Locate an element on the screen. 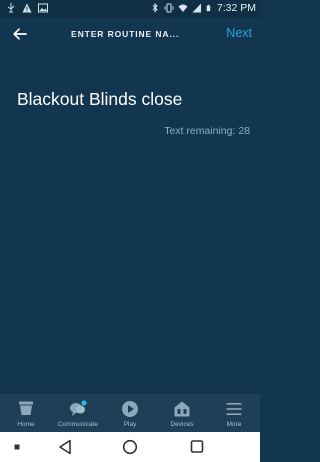 This screenshot has width=320, height=462. battery-icon is located at coordinates (208, 8).